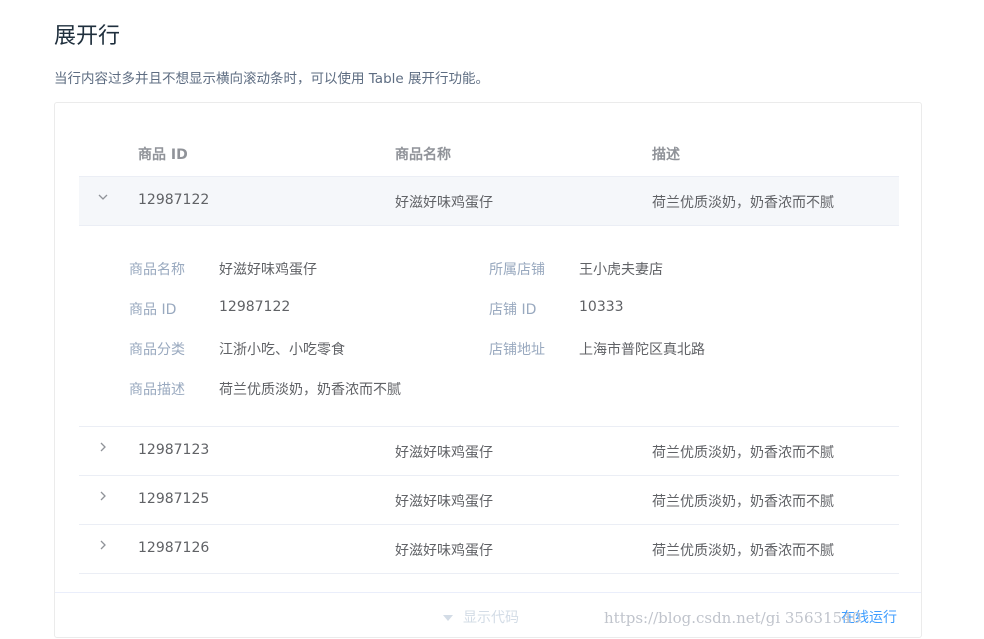  I want to click on table-header: 商品 ID 商品名称 描述, so click(489, 152).